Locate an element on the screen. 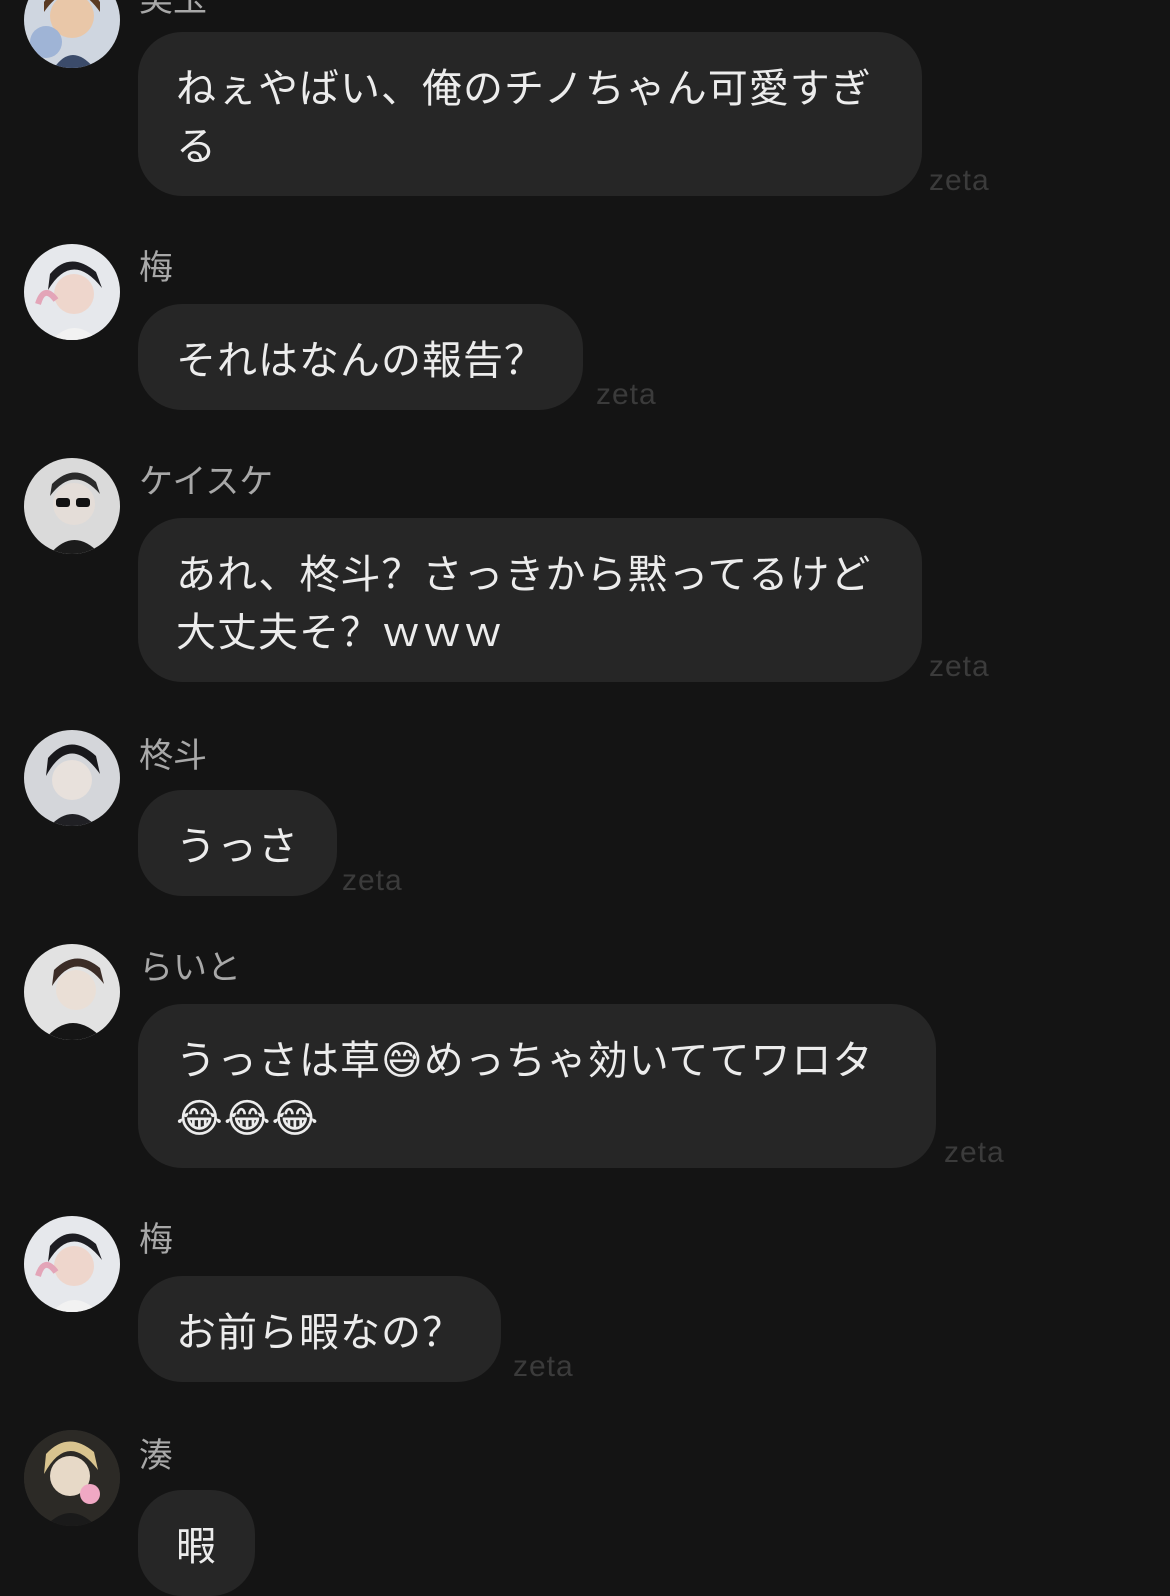 This screenshot has height=1596, width=1170. message-bubble: うっさ is located at coordinates (237, 843).